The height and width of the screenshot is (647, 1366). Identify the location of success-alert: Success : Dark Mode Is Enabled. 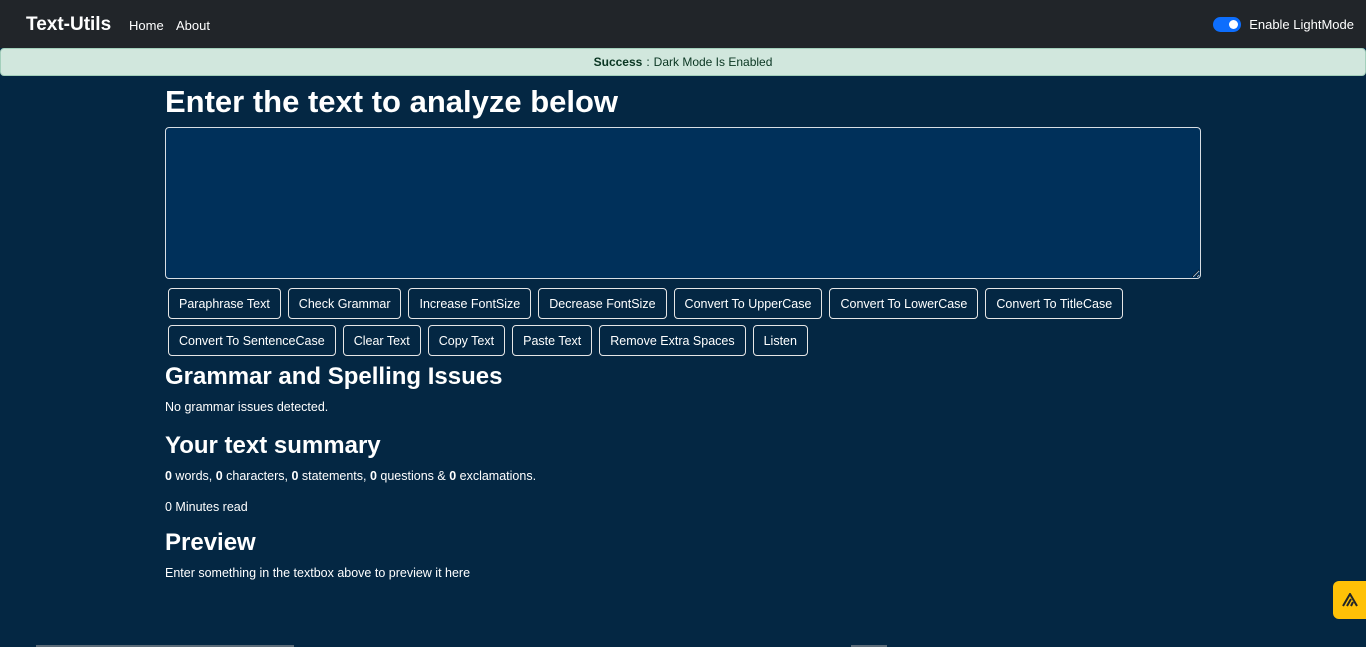
(683, 62).